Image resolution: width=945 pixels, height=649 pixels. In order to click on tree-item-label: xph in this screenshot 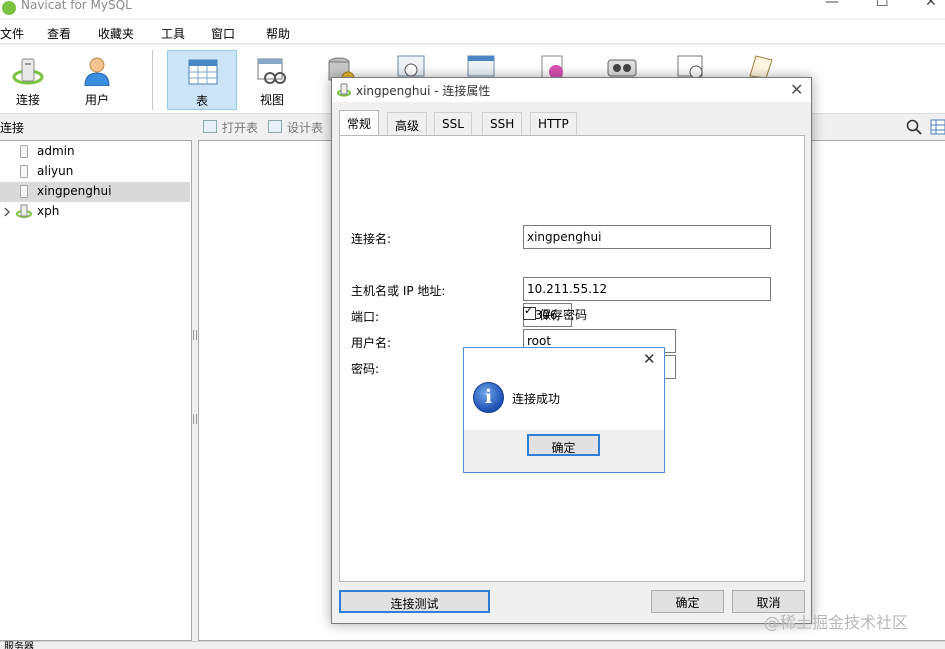, I will do `click(48, 211)`.